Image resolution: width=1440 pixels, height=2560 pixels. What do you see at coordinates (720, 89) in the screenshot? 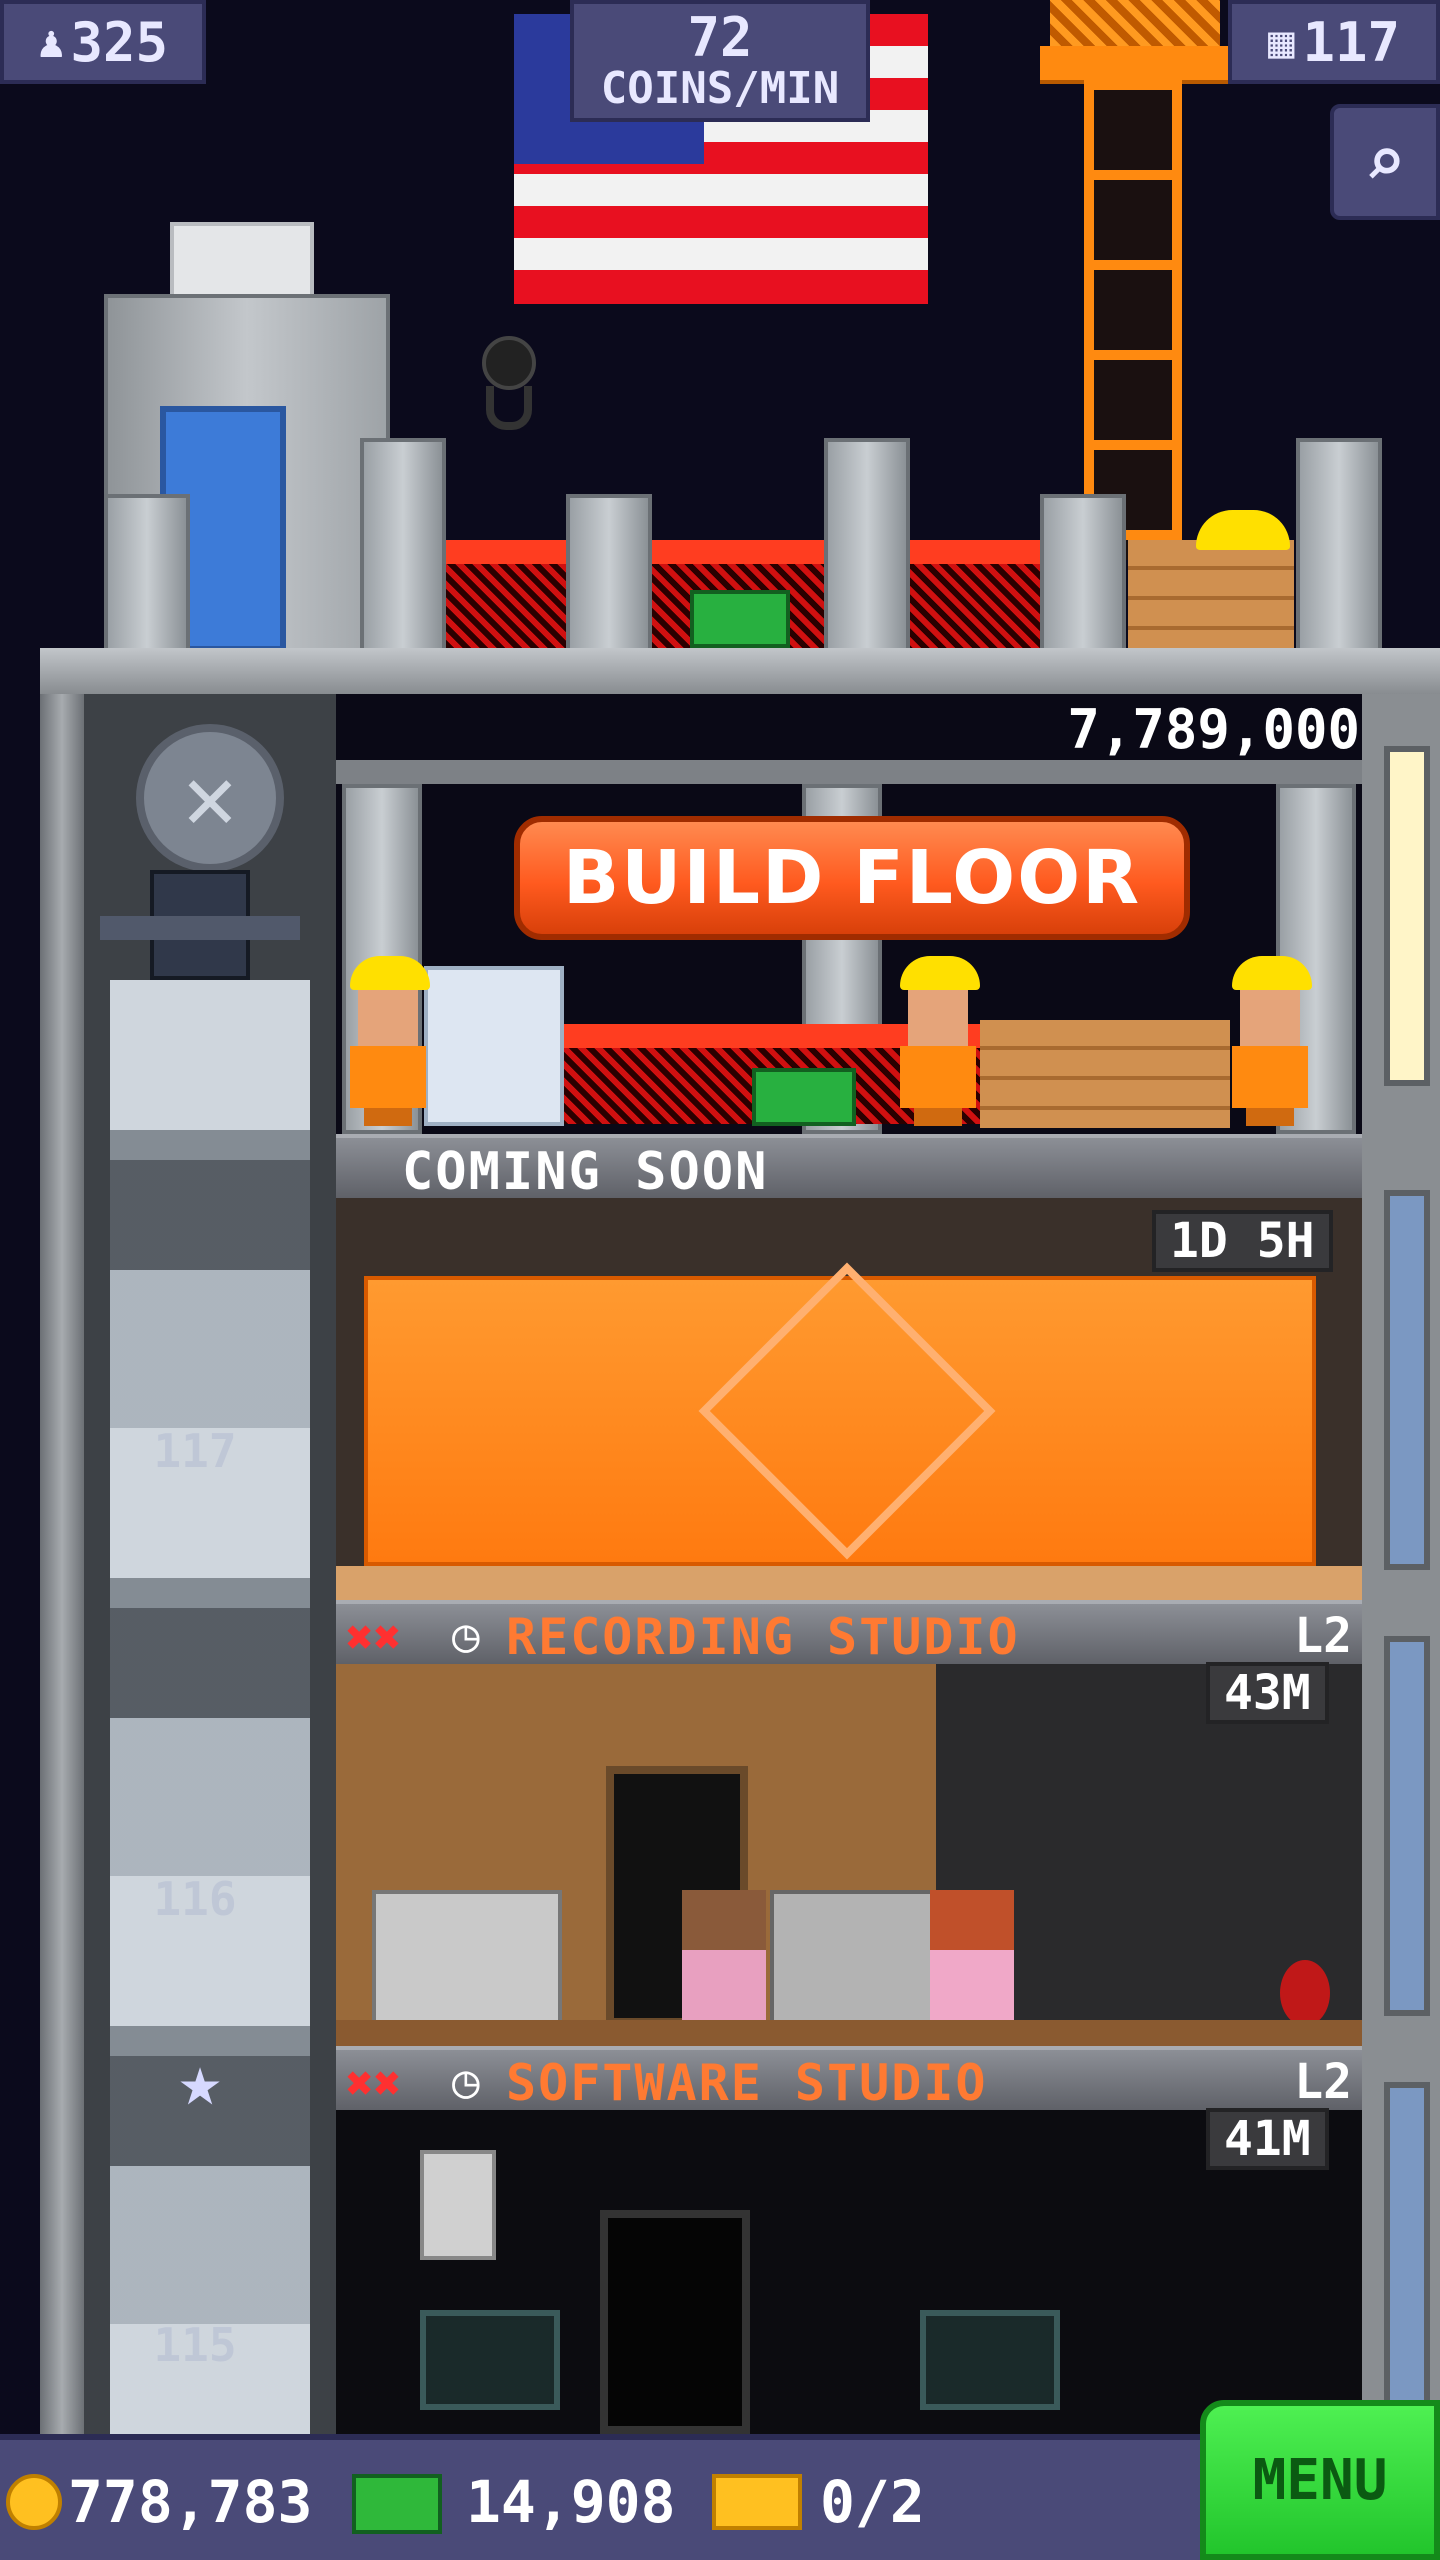
I see `income-rate-unit: COINS/MIN` at bounding box center [720, 89].